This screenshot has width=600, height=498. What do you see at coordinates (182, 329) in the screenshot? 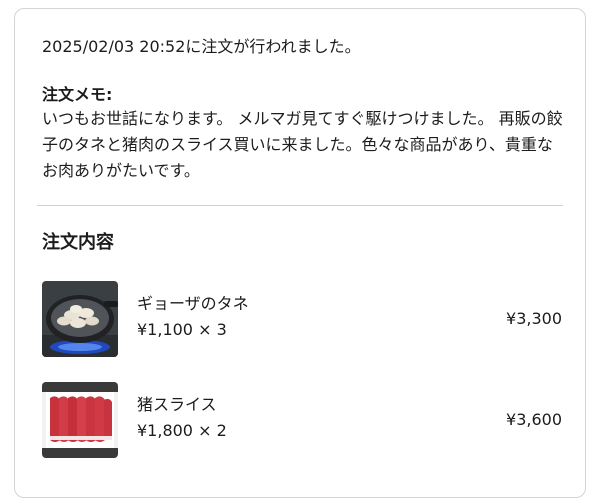
I see `item-unit-price-qty: ¥1,100 × 3` at bounding box center [182, 329].